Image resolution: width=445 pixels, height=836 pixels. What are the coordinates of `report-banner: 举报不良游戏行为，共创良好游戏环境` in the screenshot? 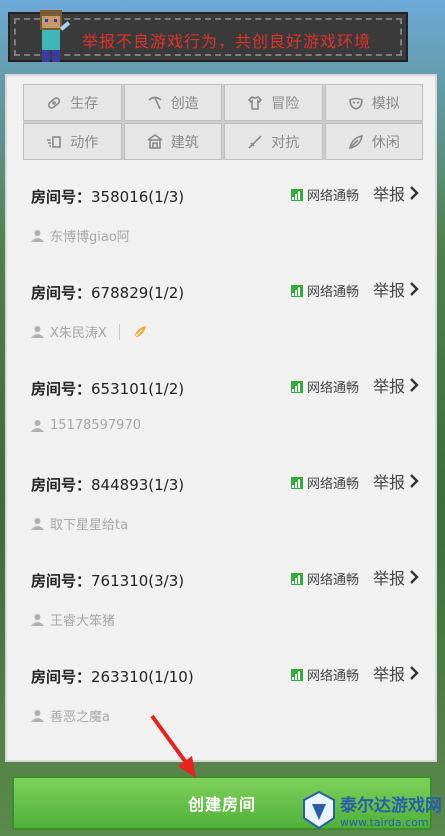 It's located at (208, 36).